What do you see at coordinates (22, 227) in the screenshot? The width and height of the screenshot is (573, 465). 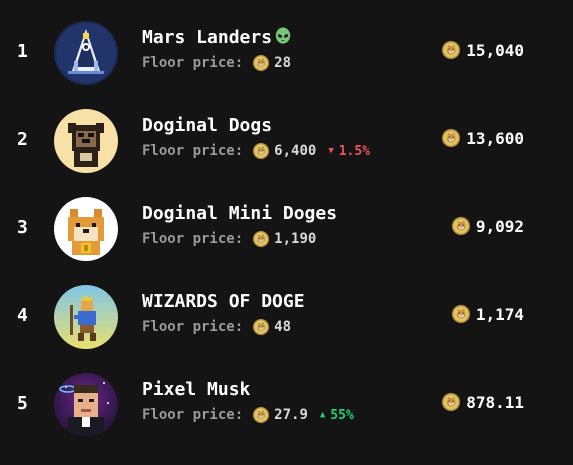 I see `rank-number: 3` at bounding box center [22, 227].